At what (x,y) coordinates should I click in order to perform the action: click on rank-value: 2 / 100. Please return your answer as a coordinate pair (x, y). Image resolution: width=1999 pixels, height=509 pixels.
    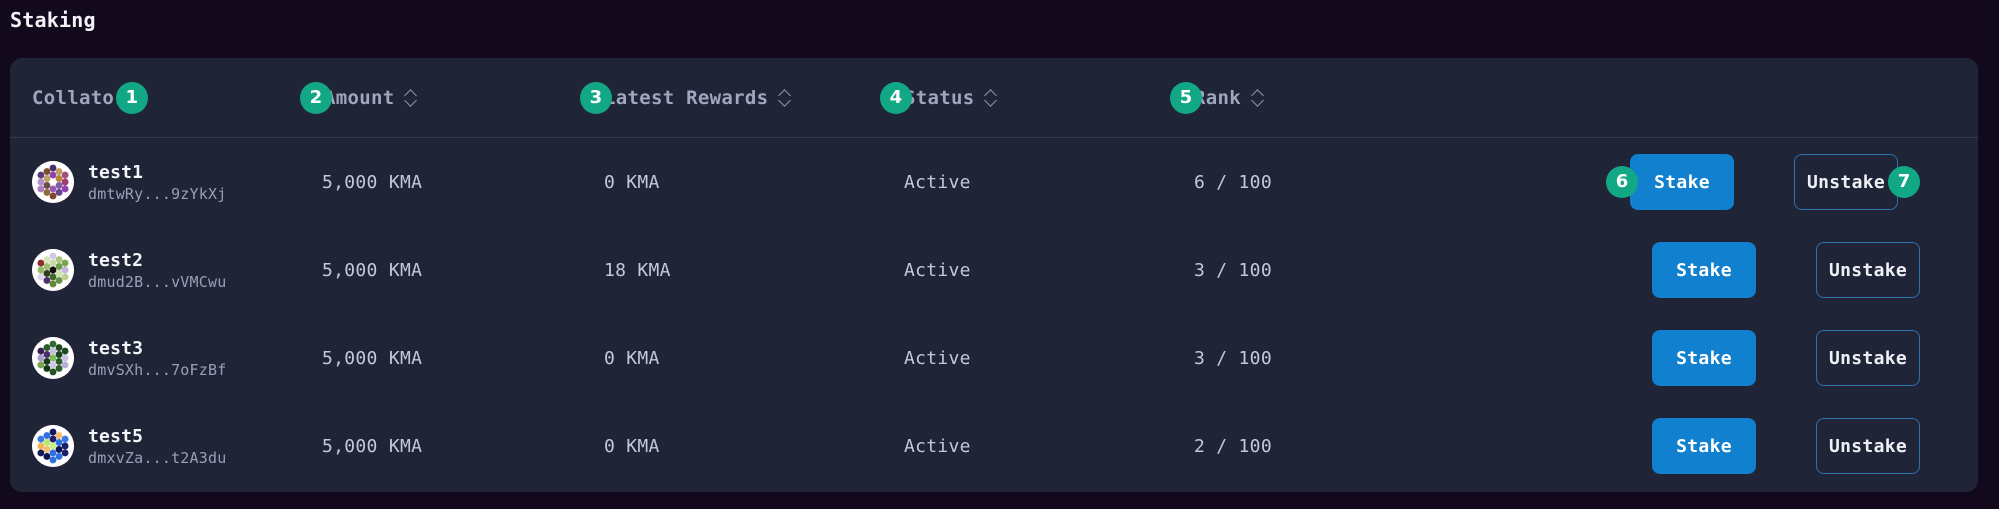
    Looking at the image, I should click on (1233, 446).